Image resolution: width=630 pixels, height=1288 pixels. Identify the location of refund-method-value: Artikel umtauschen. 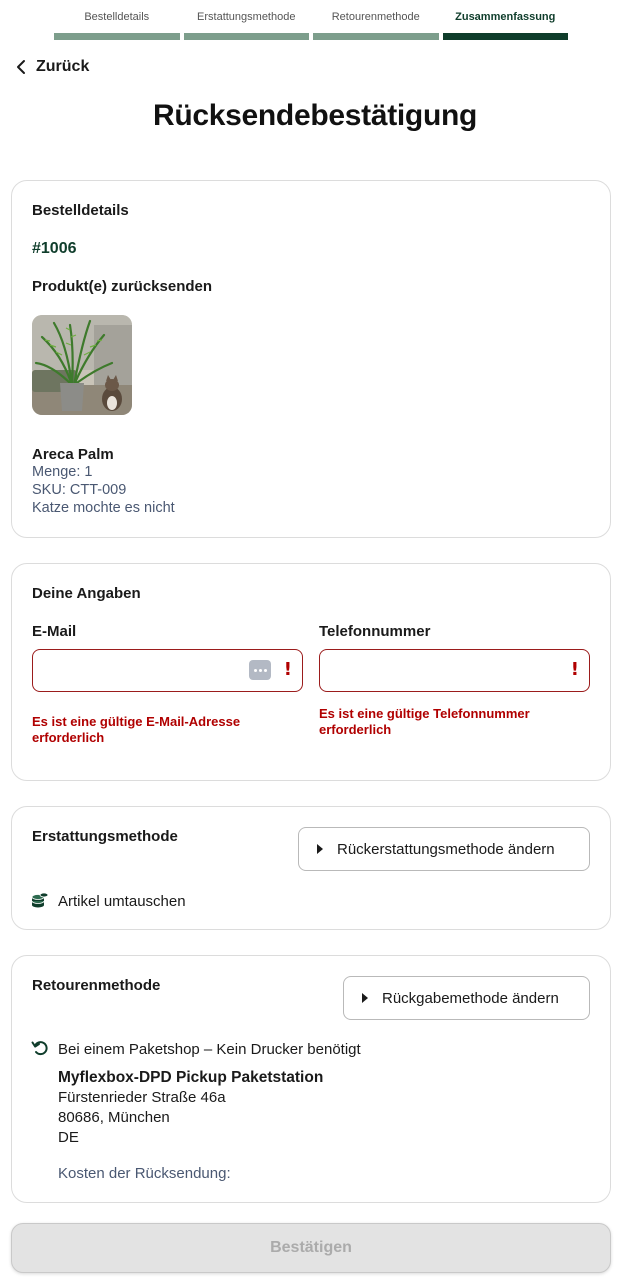
(122, 901).